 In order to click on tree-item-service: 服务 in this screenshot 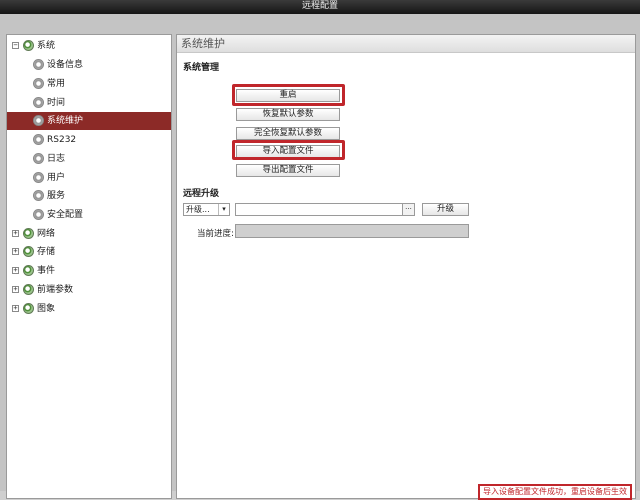, I will do `click(89, 196)`.